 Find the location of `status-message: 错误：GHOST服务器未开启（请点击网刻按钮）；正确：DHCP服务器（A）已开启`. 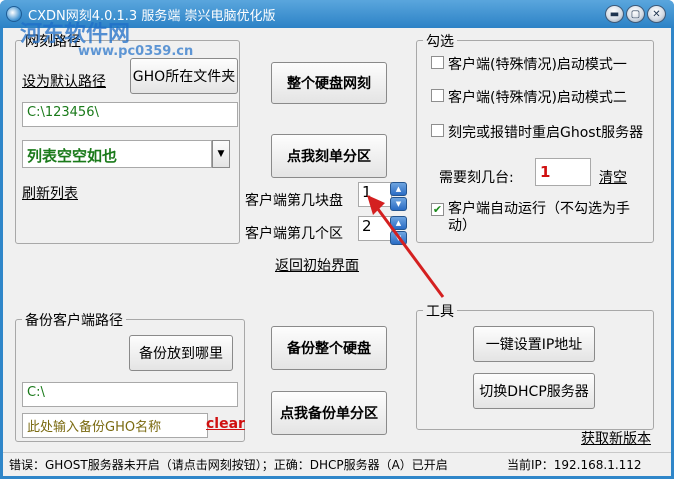

status-message: 错误：GHOST服务器未开启（请点击网刻按钮）；正确：DHCP服务器（A）已开启 is located at coordinates (228, 465).